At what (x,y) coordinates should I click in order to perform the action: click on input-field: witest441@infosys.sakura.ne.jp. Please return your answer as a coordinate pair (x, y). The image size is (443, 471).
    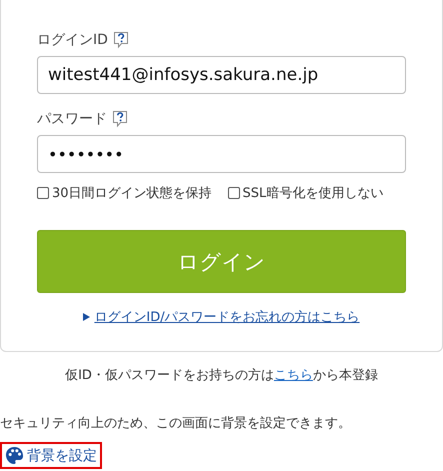
    Looking at the image, I should click on (221, 75).